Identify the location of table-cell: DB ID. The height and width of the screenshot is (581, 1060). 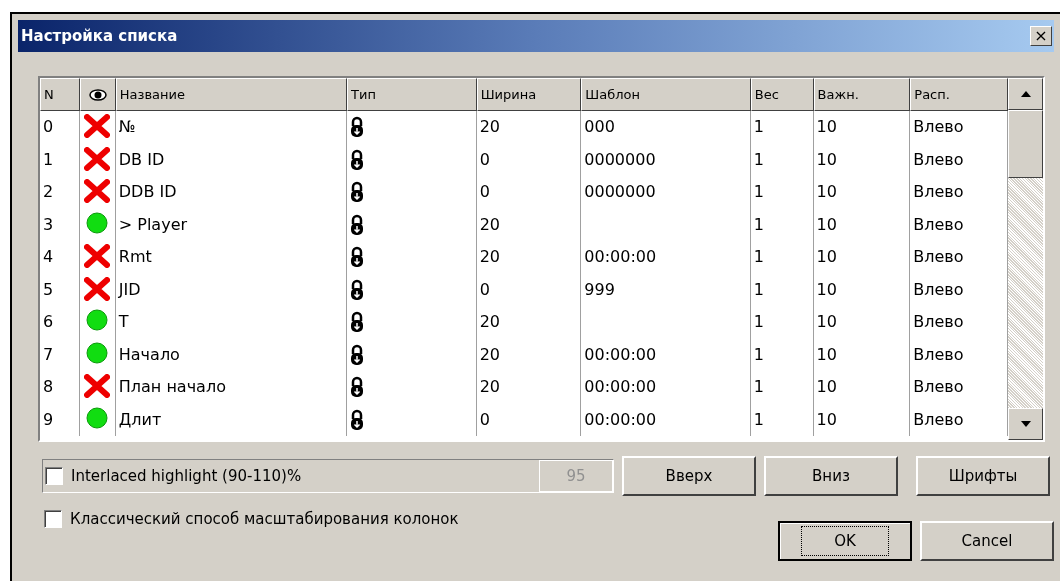
(141, 159).